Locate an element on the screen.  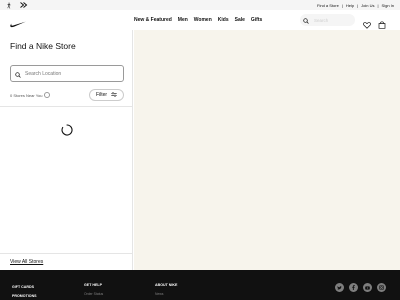
menu-item-sale: Sale is located at coordinates (240, 20).